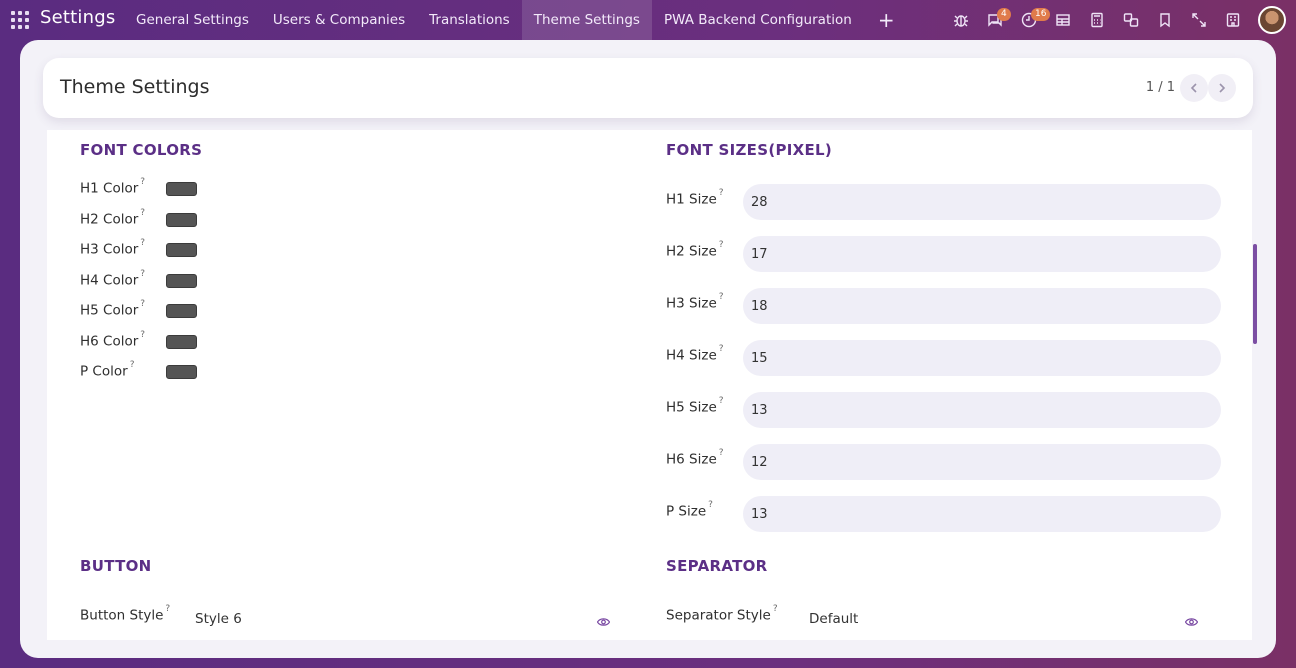 The image size is (1296, 668). Describe the element at coordinates (586, 20) in the screenshot. I see `menu-theme-settings: Theme Settings` at that location.